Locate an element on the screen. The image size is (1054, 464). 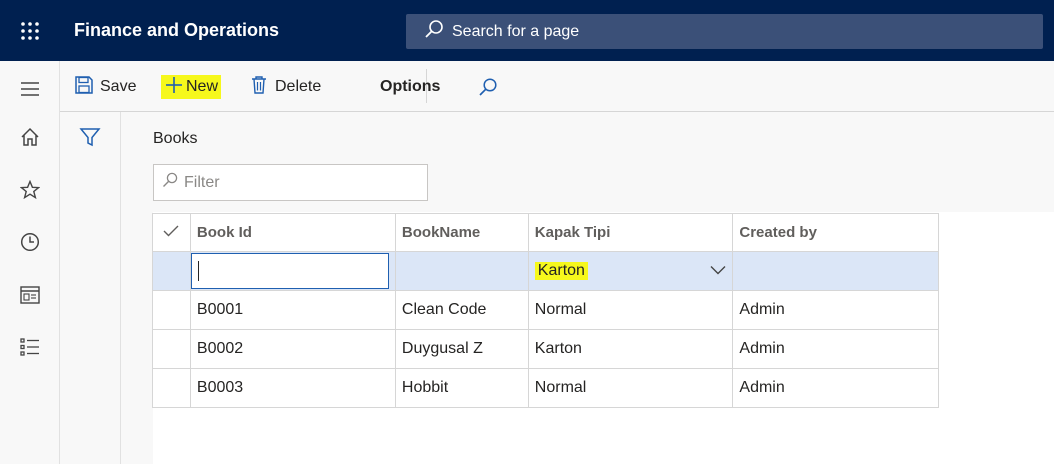
table-row: B0003 Hobbit Normal Admin is located at coordinates (545, 388).